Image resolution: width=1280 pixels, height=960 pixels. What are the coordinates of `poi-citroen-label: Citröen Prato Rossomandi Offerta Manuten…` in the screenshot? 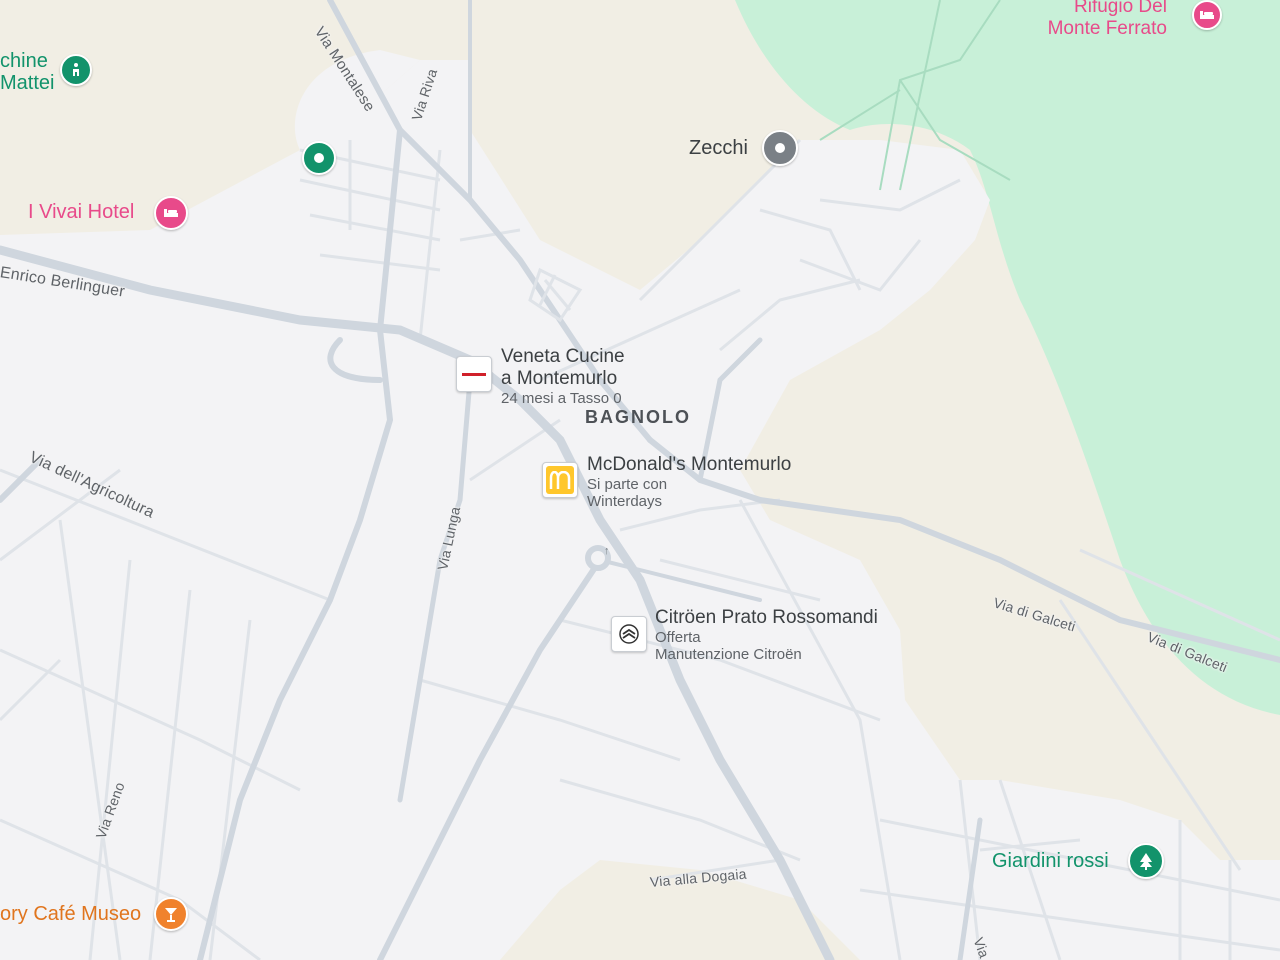 It's located at (766, 635).